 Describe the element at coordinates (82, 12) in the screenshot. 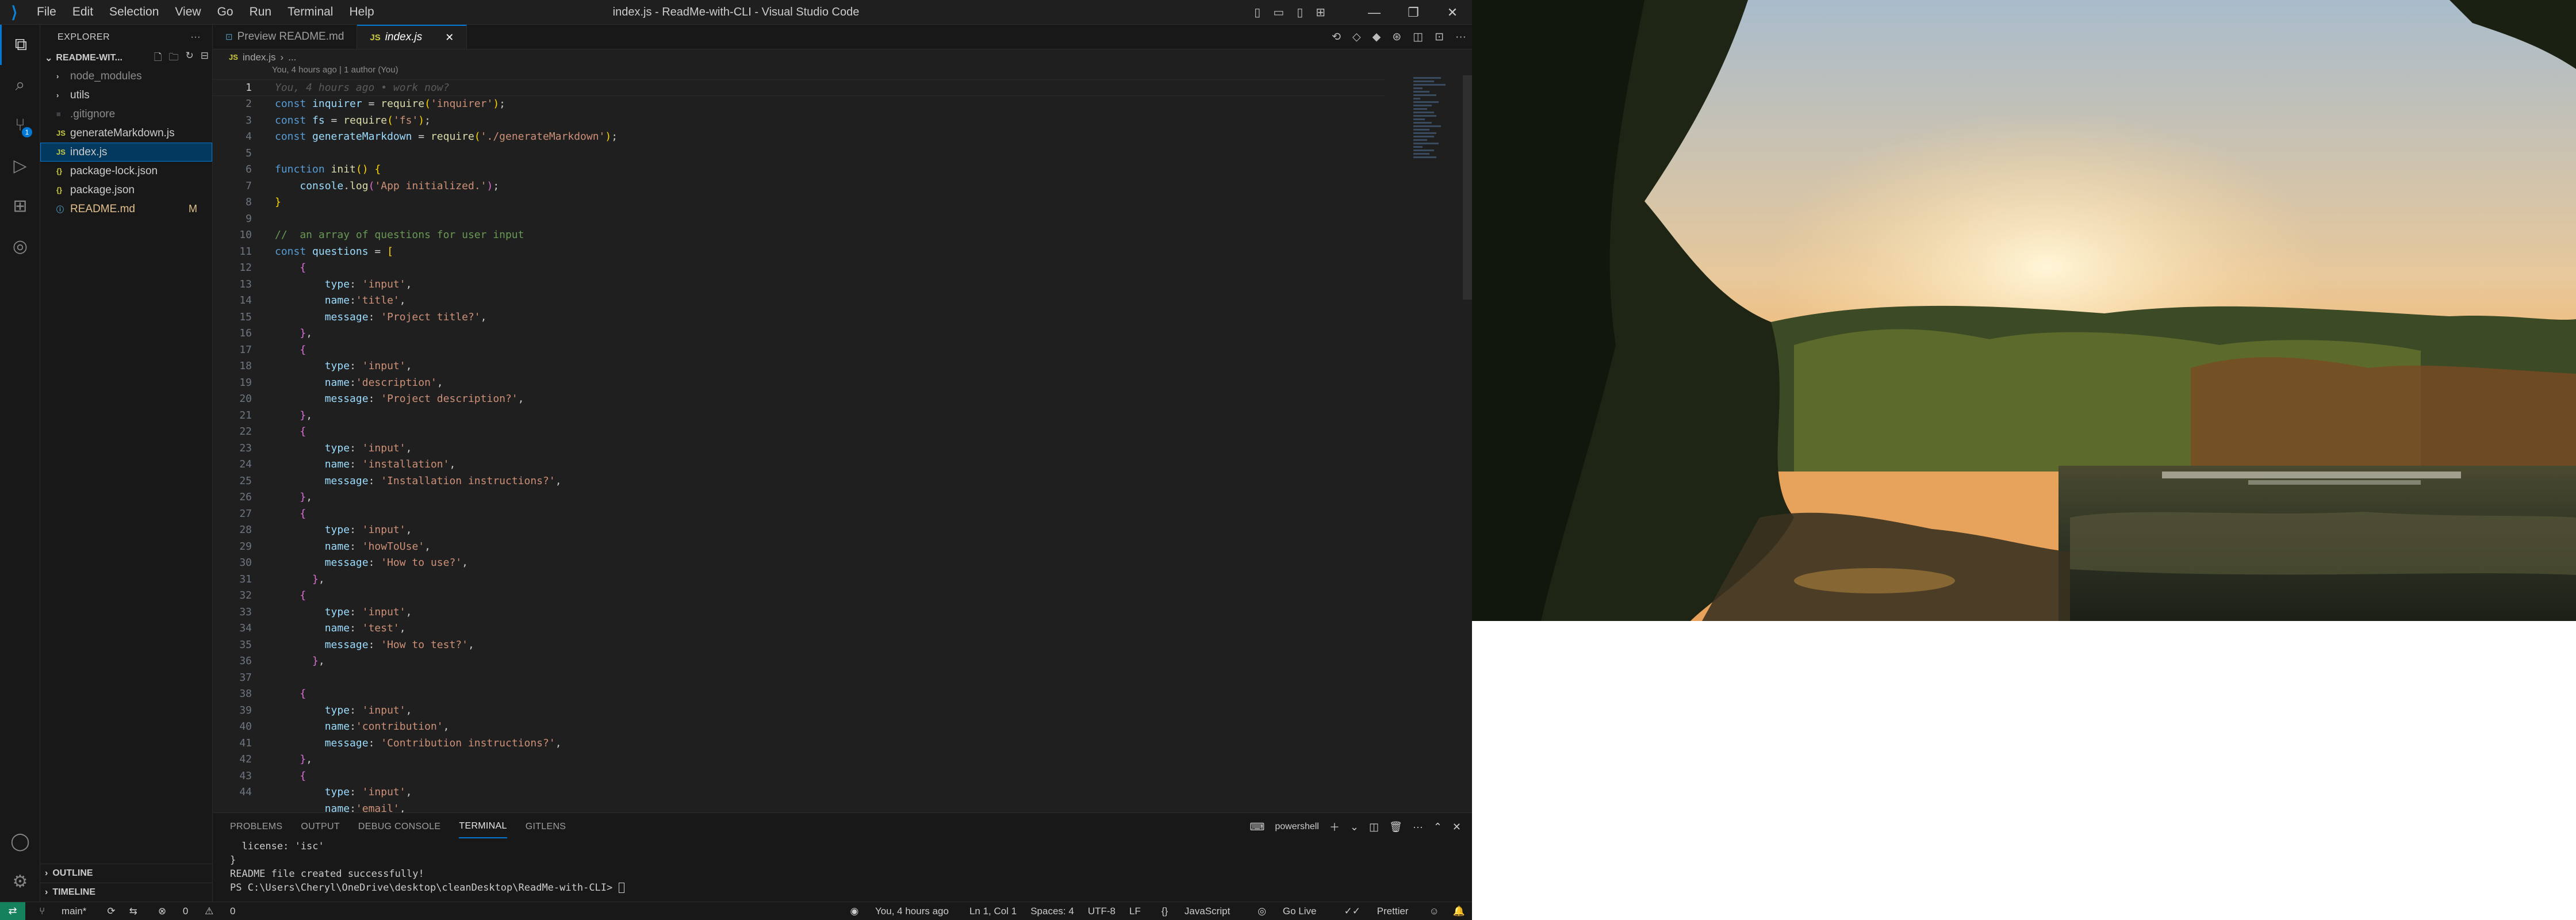

I see `menu-edit: Edit` at that location.